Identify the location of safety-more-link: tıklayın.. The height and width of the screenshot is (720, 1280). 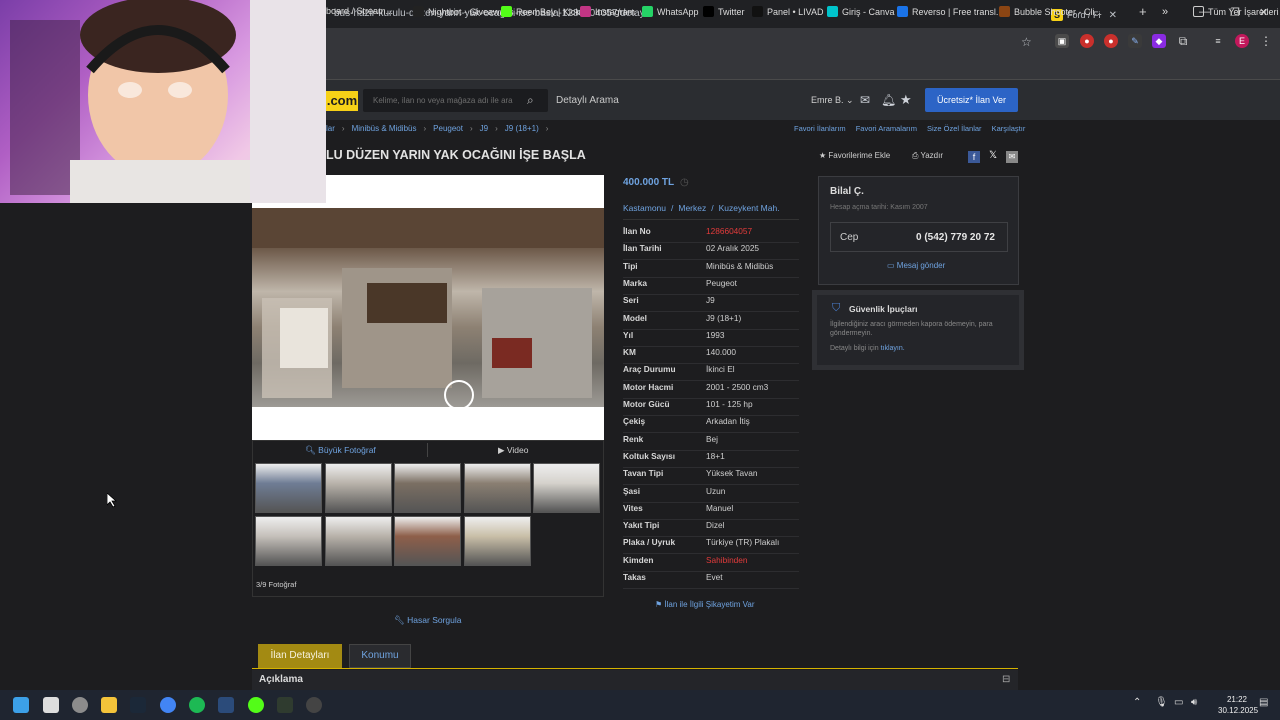
(893, 348).